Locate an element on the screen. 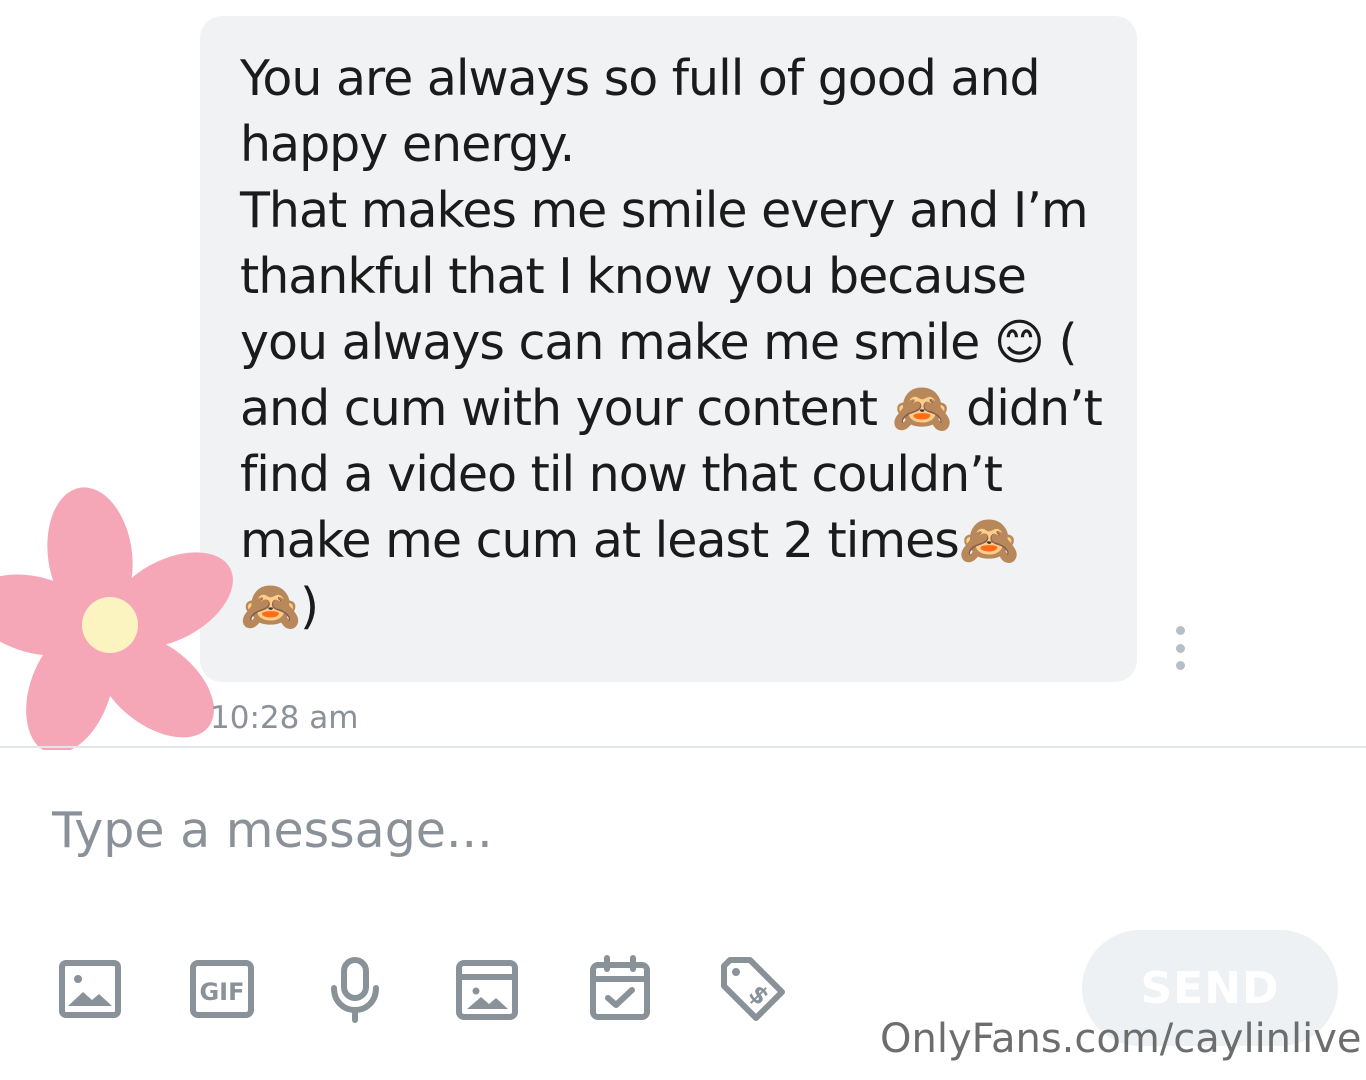  microphone-icon is located at coordinates (355, 989).